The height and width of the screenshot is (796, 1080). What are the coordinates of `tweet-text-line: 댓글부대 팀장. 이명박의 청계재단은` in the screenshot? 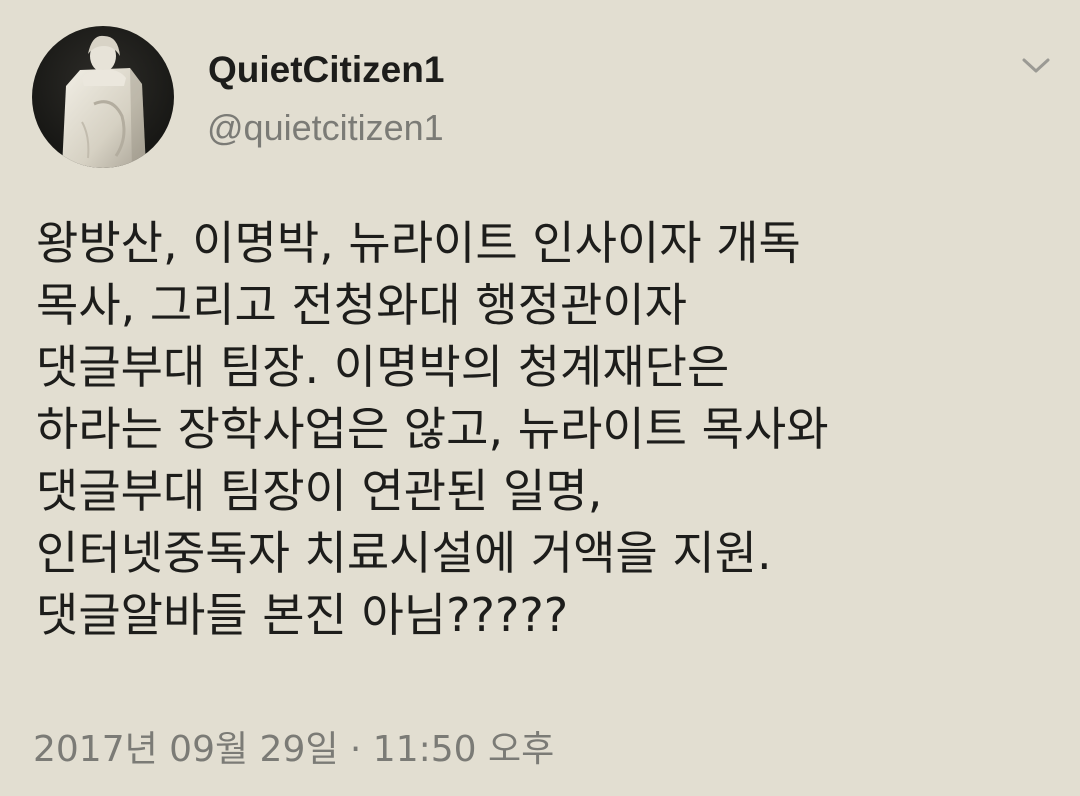 It's located at (383, 367).